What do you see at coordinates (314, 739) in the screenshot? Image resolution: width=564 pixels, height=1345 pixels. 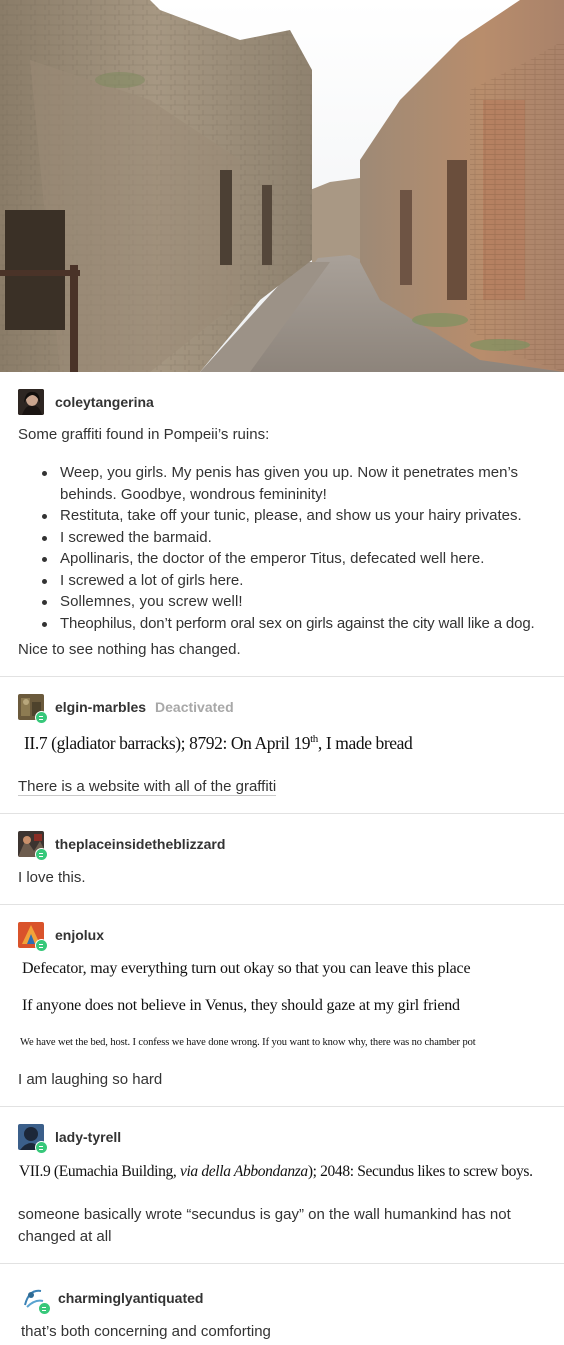 I see `quote-superscript: th` at bounding box center [314, 739].